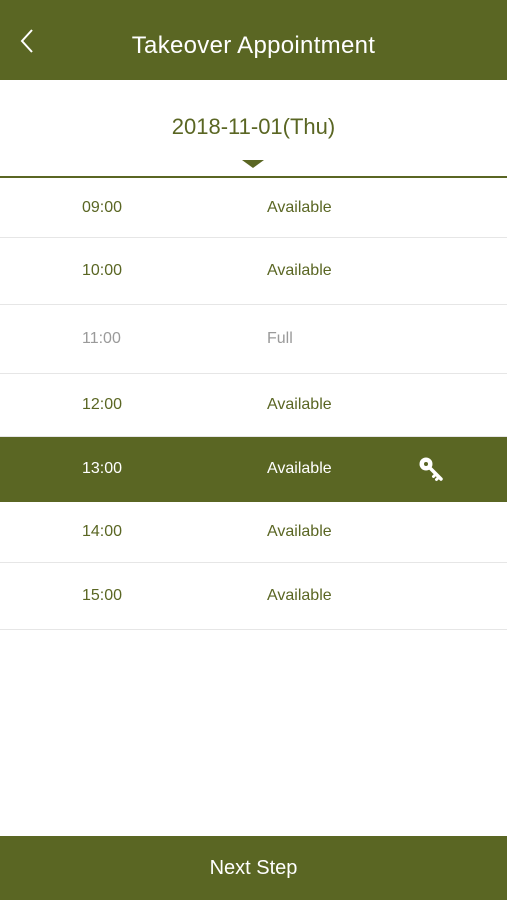  I want to click on date-value: 2018-11-01(Thu), so click(253, 126).